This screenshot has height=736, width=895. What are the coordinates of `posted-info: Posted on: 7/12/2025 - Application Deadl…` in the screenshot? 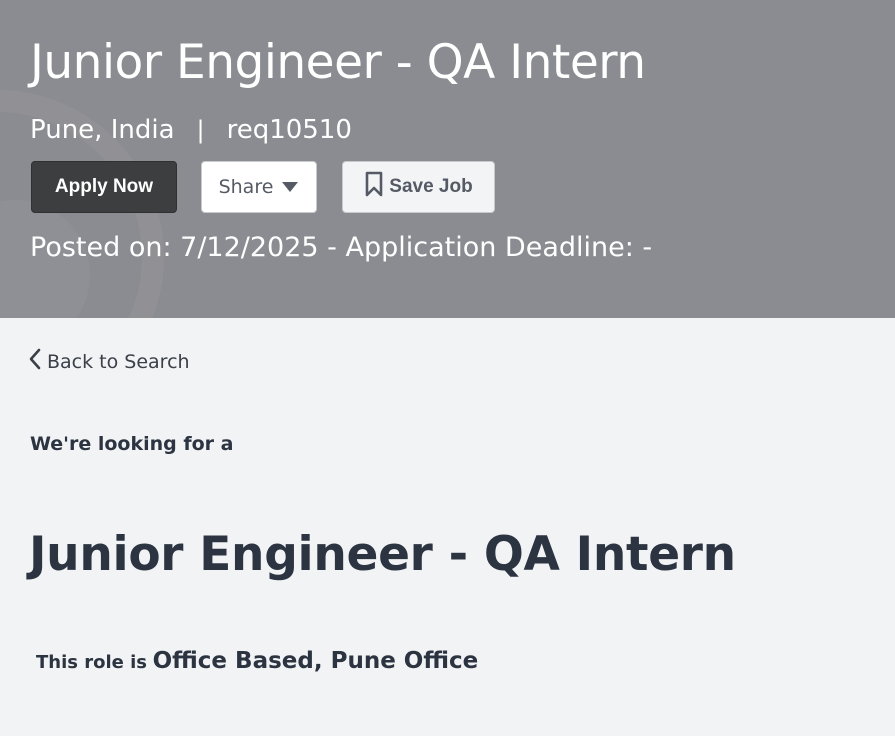 It's located at (341, 247).